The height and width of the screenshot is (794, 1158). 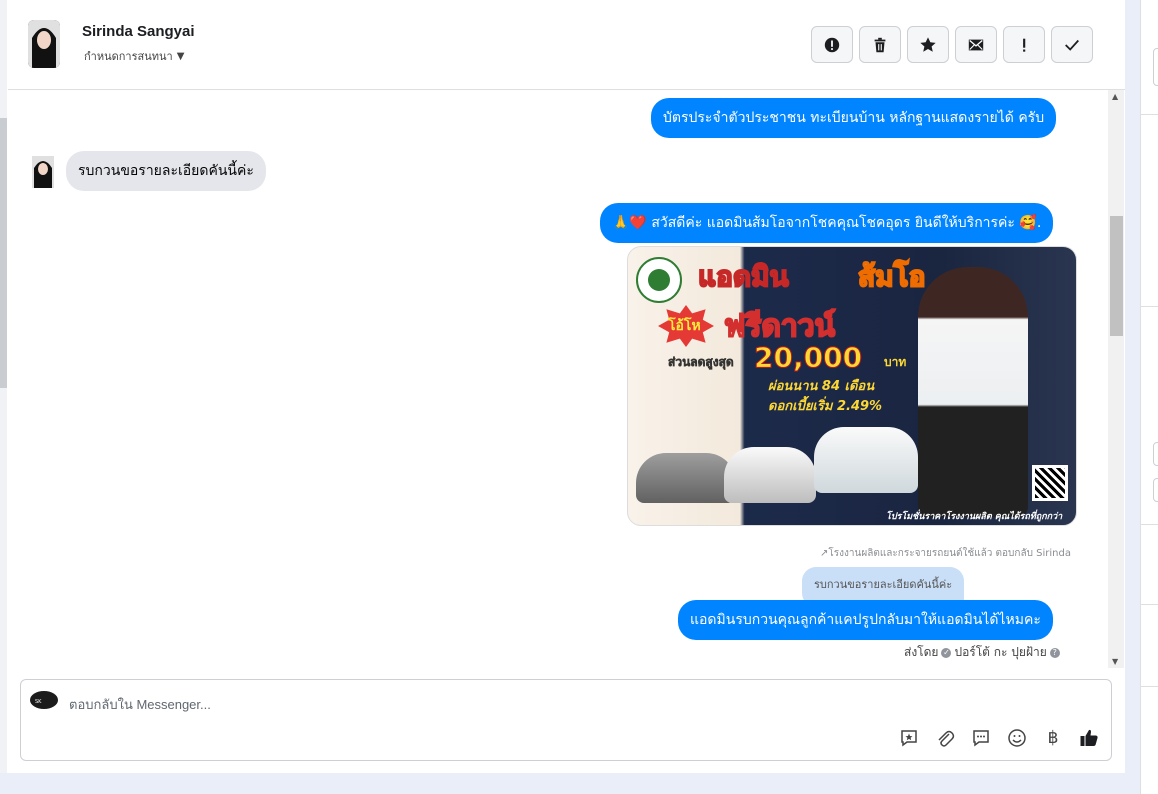 What do you see at coordinates (946, 652) in the screenshot?
I see `page-check-icon: ✓` at bounding box center [946, 652].